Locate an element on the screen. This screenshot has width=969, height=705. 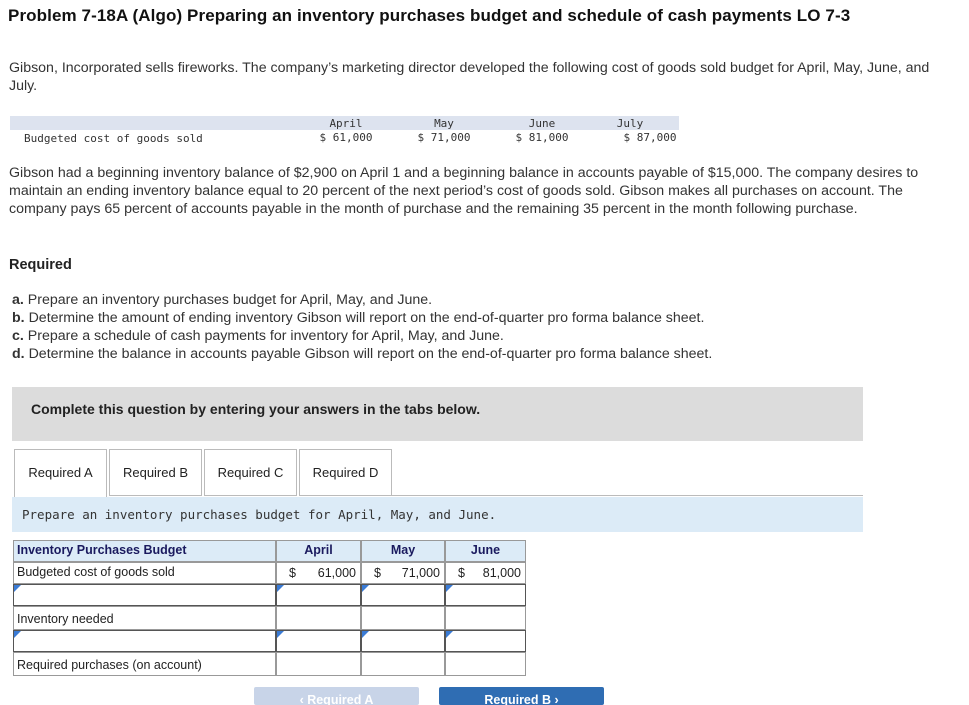
cogs-value-april: $ 61,000 is located at coordinates (346, 137).